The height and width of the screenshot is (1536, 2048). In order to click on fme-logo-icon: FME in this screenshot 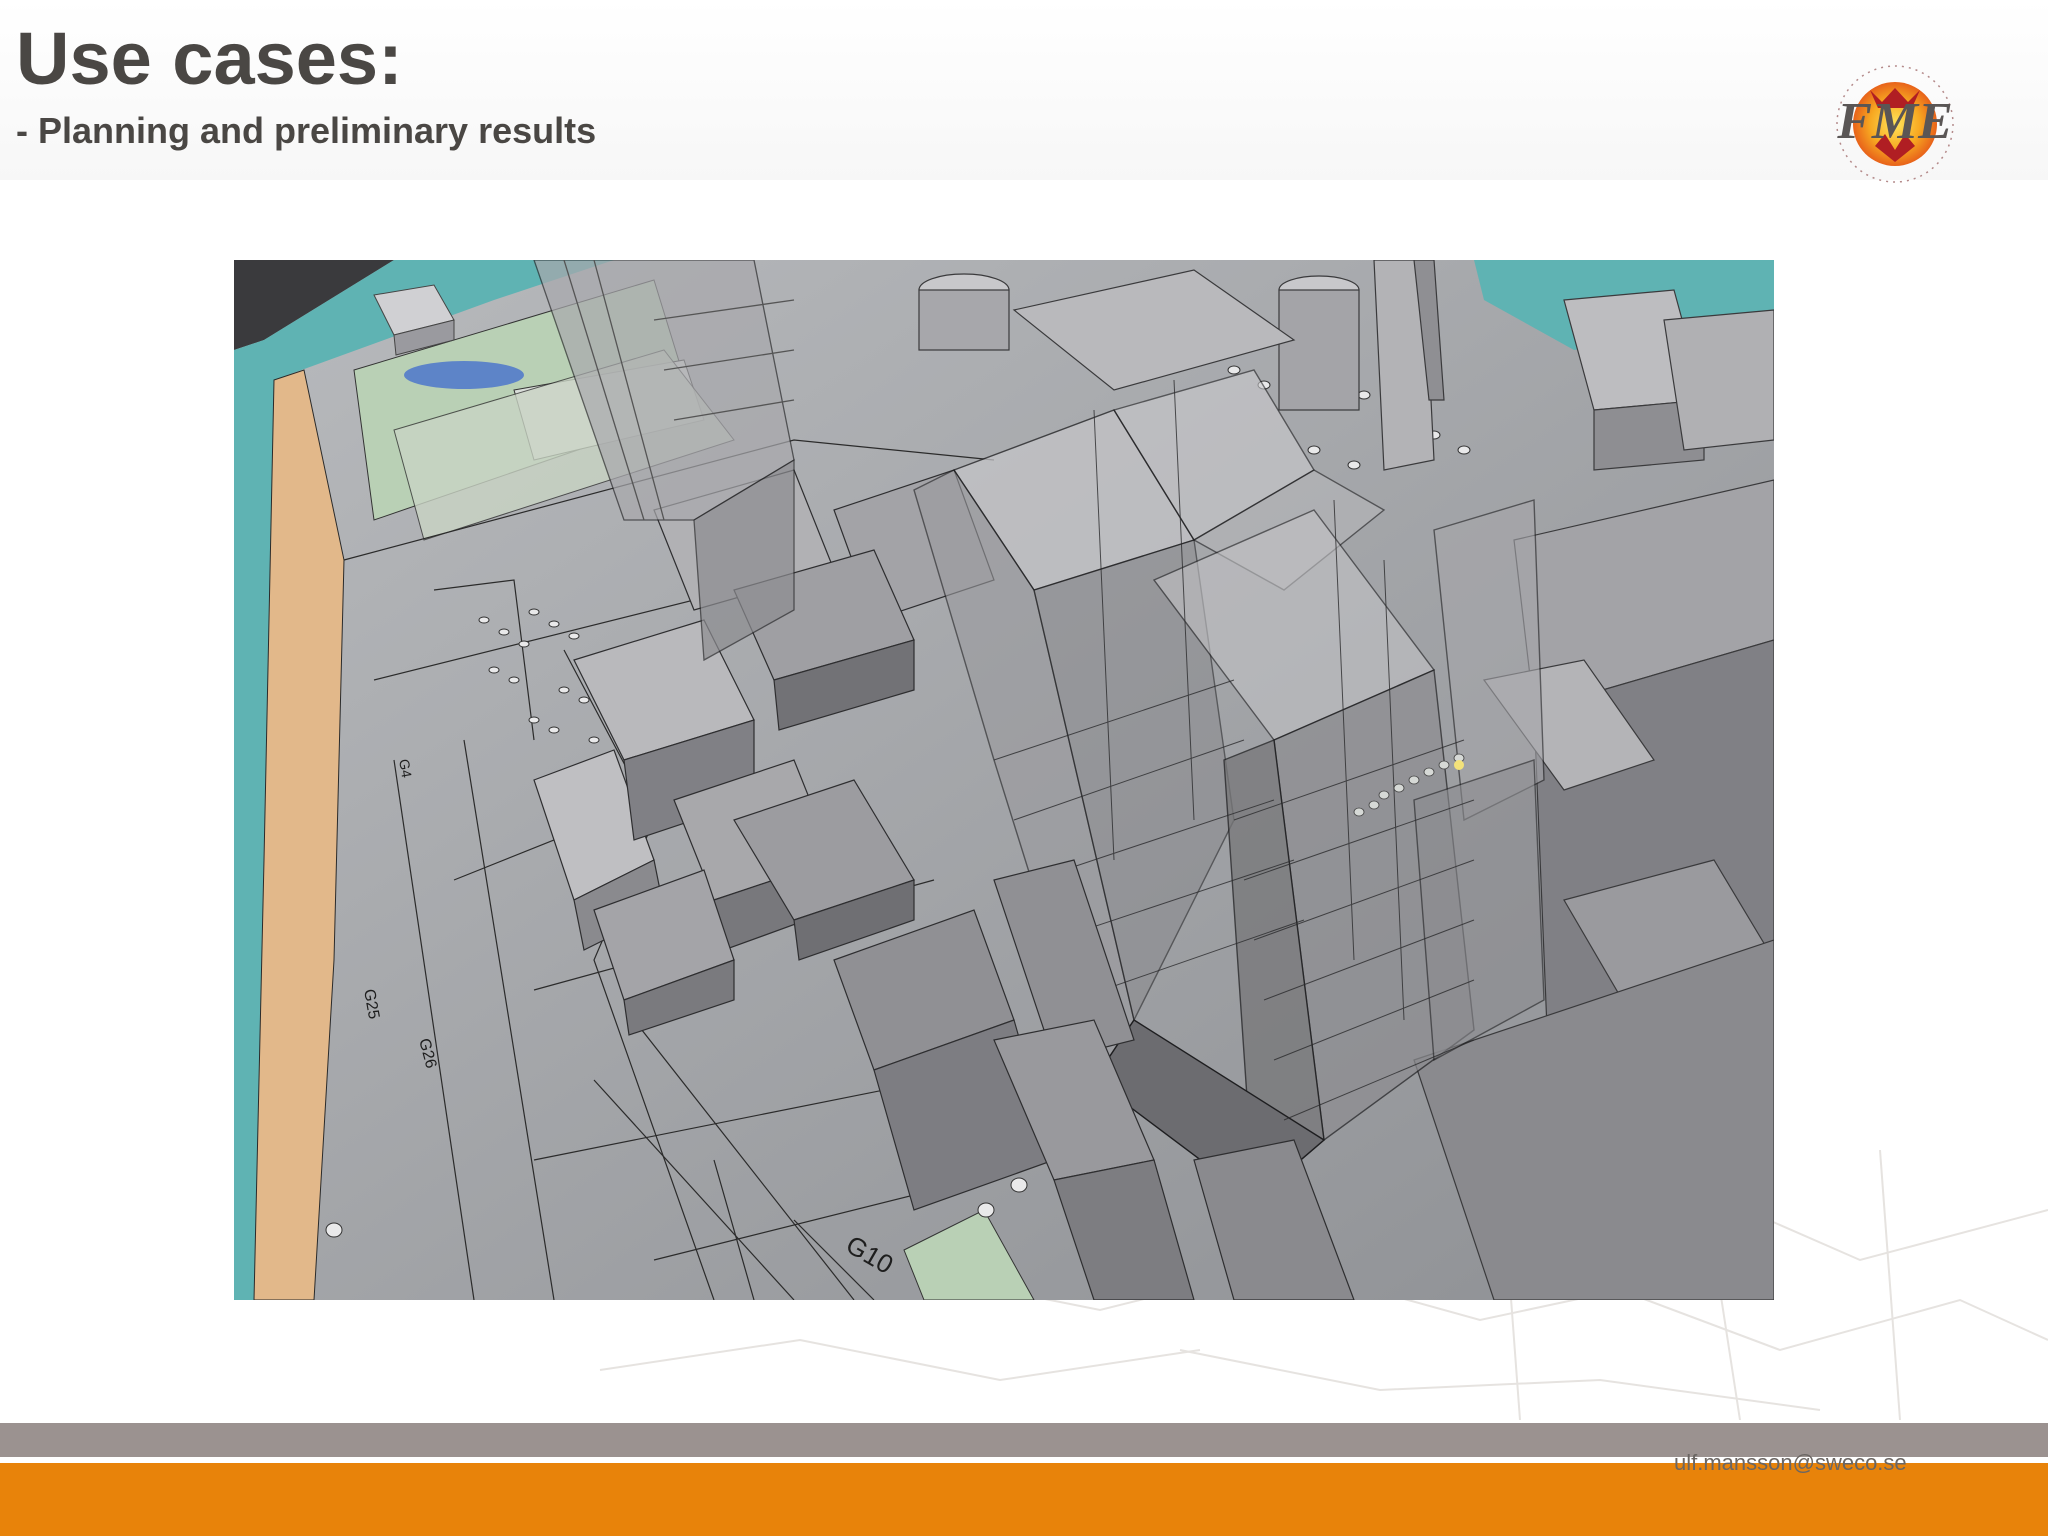, I will do `click(1895, 124)`.